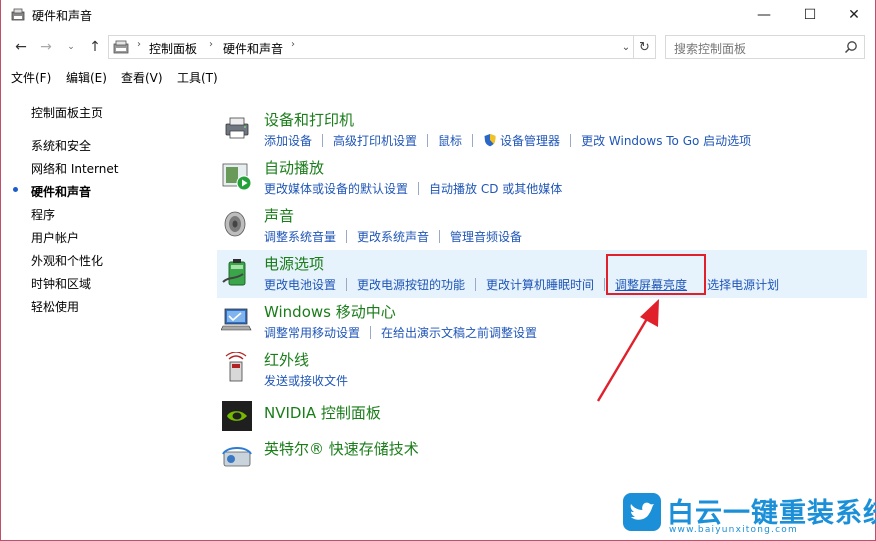 The height and width of the screenshot is (541, 876). Describe the element at coordinates (236, 367) in the screenshot. I see `infrared-icon` at that location.